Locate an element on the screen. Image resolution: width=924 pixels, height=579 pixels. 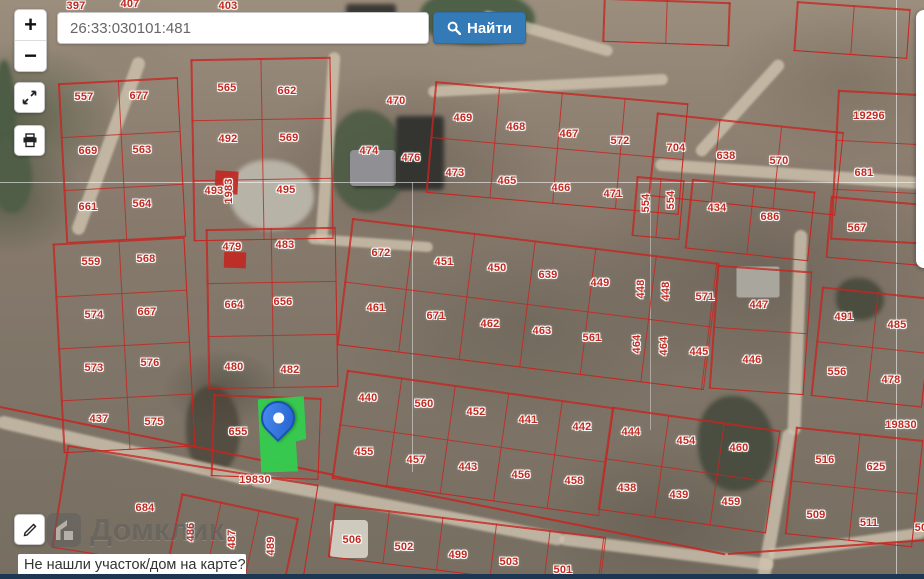
parcel-label: 516 is located at coordinates (825, 460).